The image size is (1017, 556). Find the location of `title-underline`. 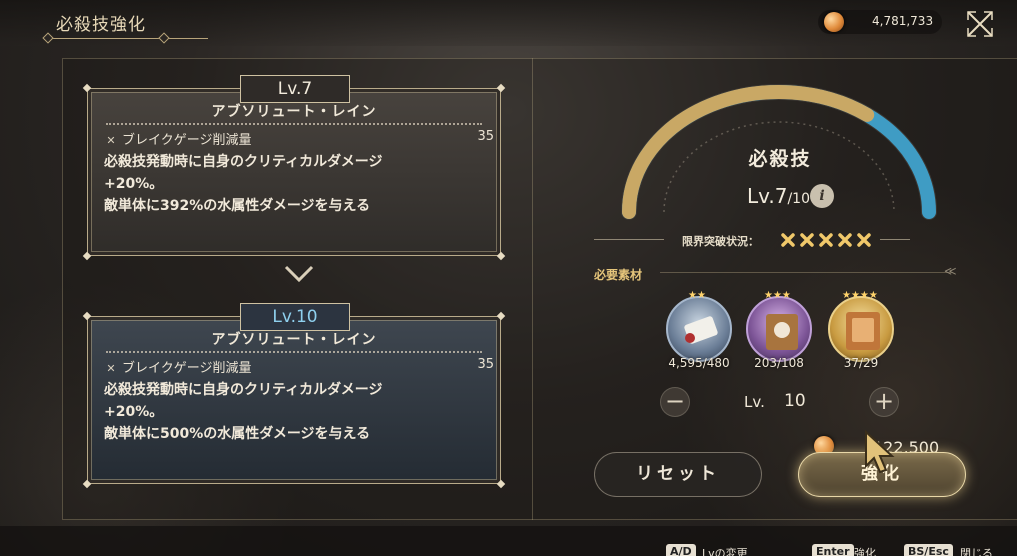

title-underline is located at coordinates (128, 38).